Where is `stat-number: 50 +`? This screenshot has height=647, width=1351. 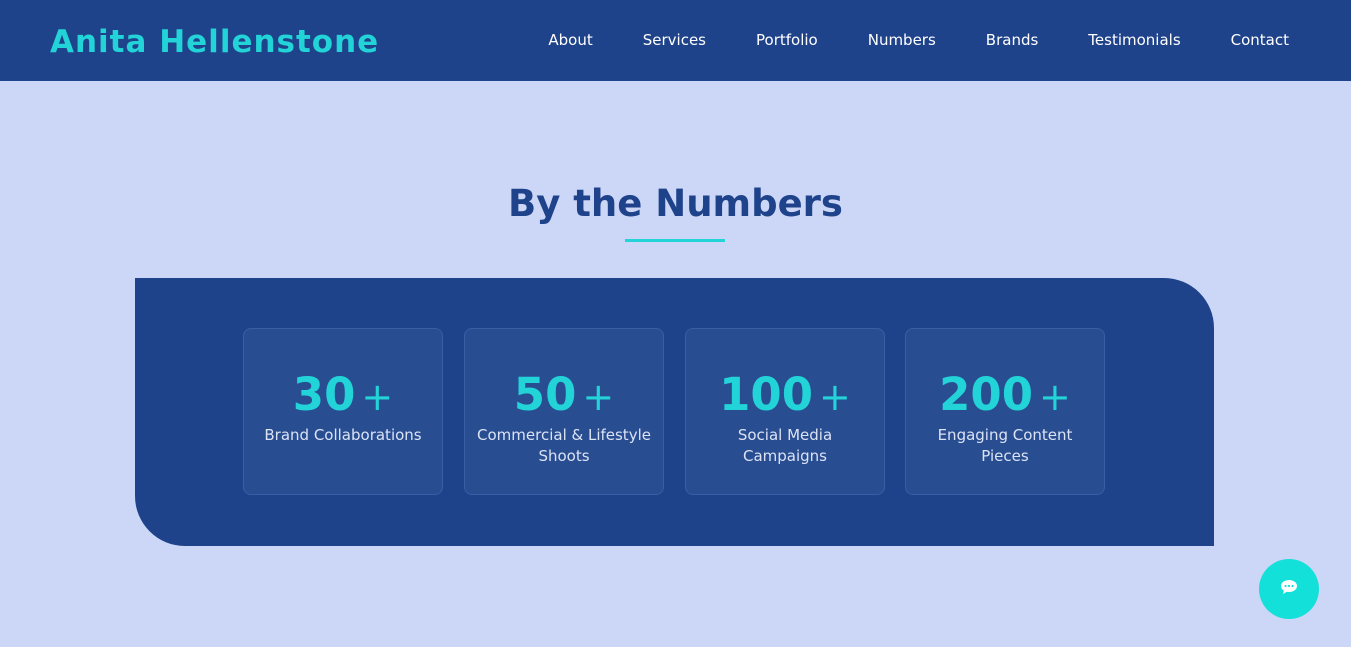 stat-number: 50 + is located at coordinates (564, 396).